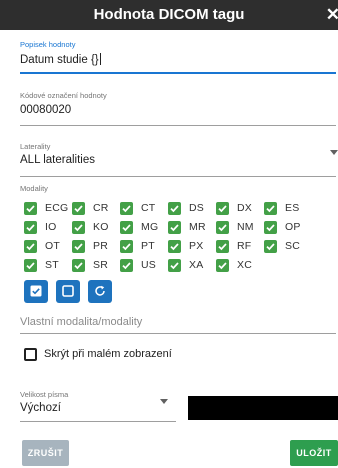 The width and height of the screenshot is (338, 468). I want to click on modality-code-label: IO, so click(51, 227).